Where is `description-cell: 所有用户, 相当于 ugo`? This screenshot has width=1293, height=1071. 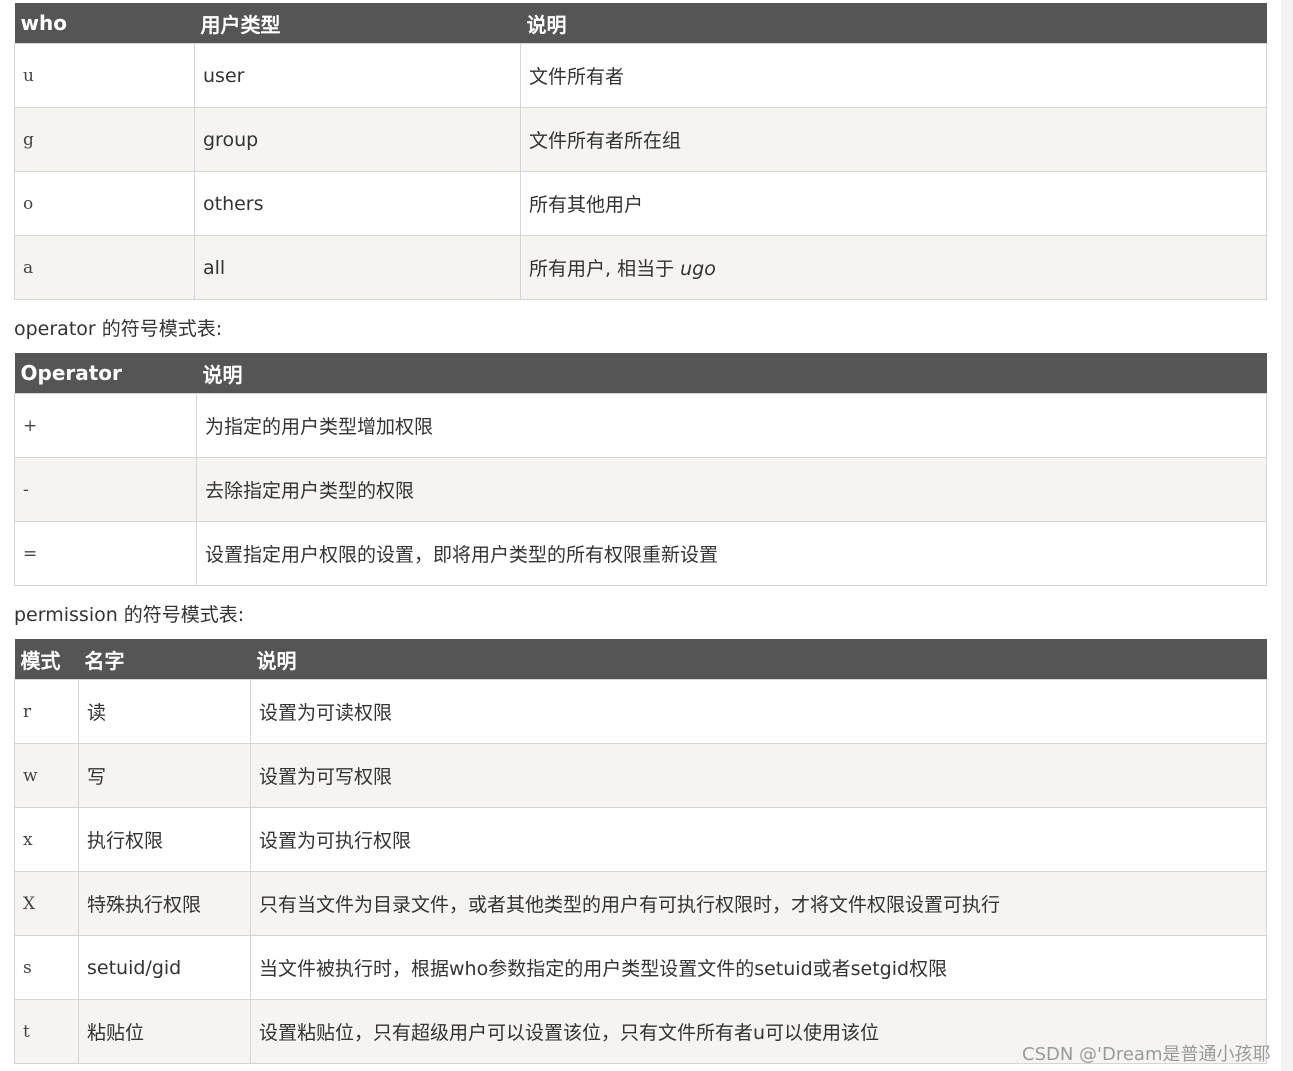 description-cell: 所有用户, 相当于 ugo is located at coordinates (893, 267).